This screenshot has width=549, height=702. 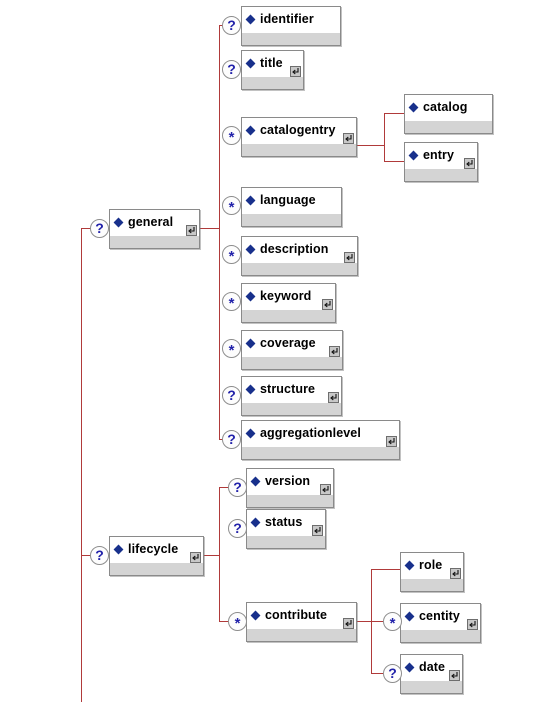 I want to click on node-language: language, so click(x=291, y=207).